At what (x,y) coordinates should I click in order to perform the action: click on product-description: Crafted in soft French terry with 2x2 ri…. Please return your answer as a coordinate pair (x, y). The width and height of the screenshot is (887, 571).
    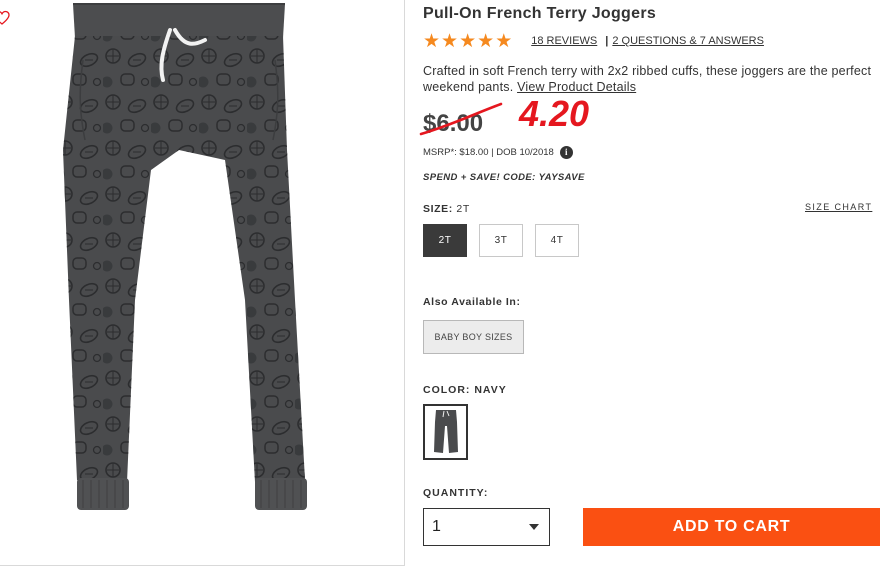
    Looking at the image, I should click on (649, 79).